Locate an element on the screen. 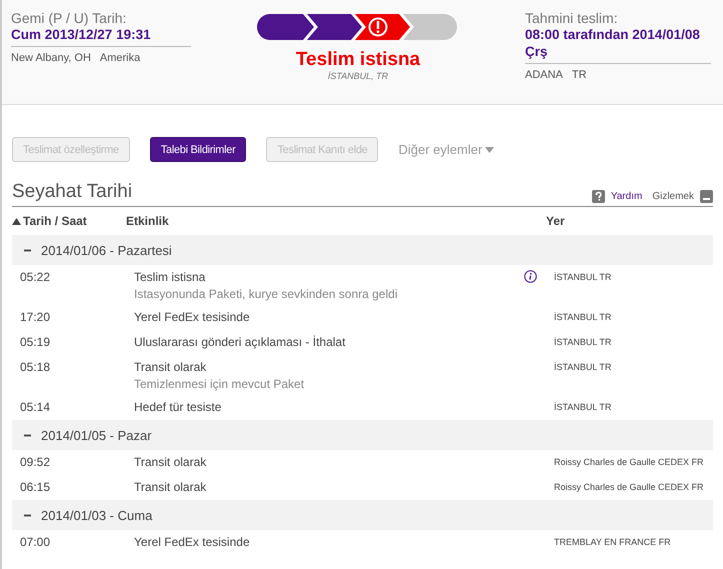 Image resolution: width=723 pixels, height=569 pixels. info-icon is located at coordinates (530, 276).